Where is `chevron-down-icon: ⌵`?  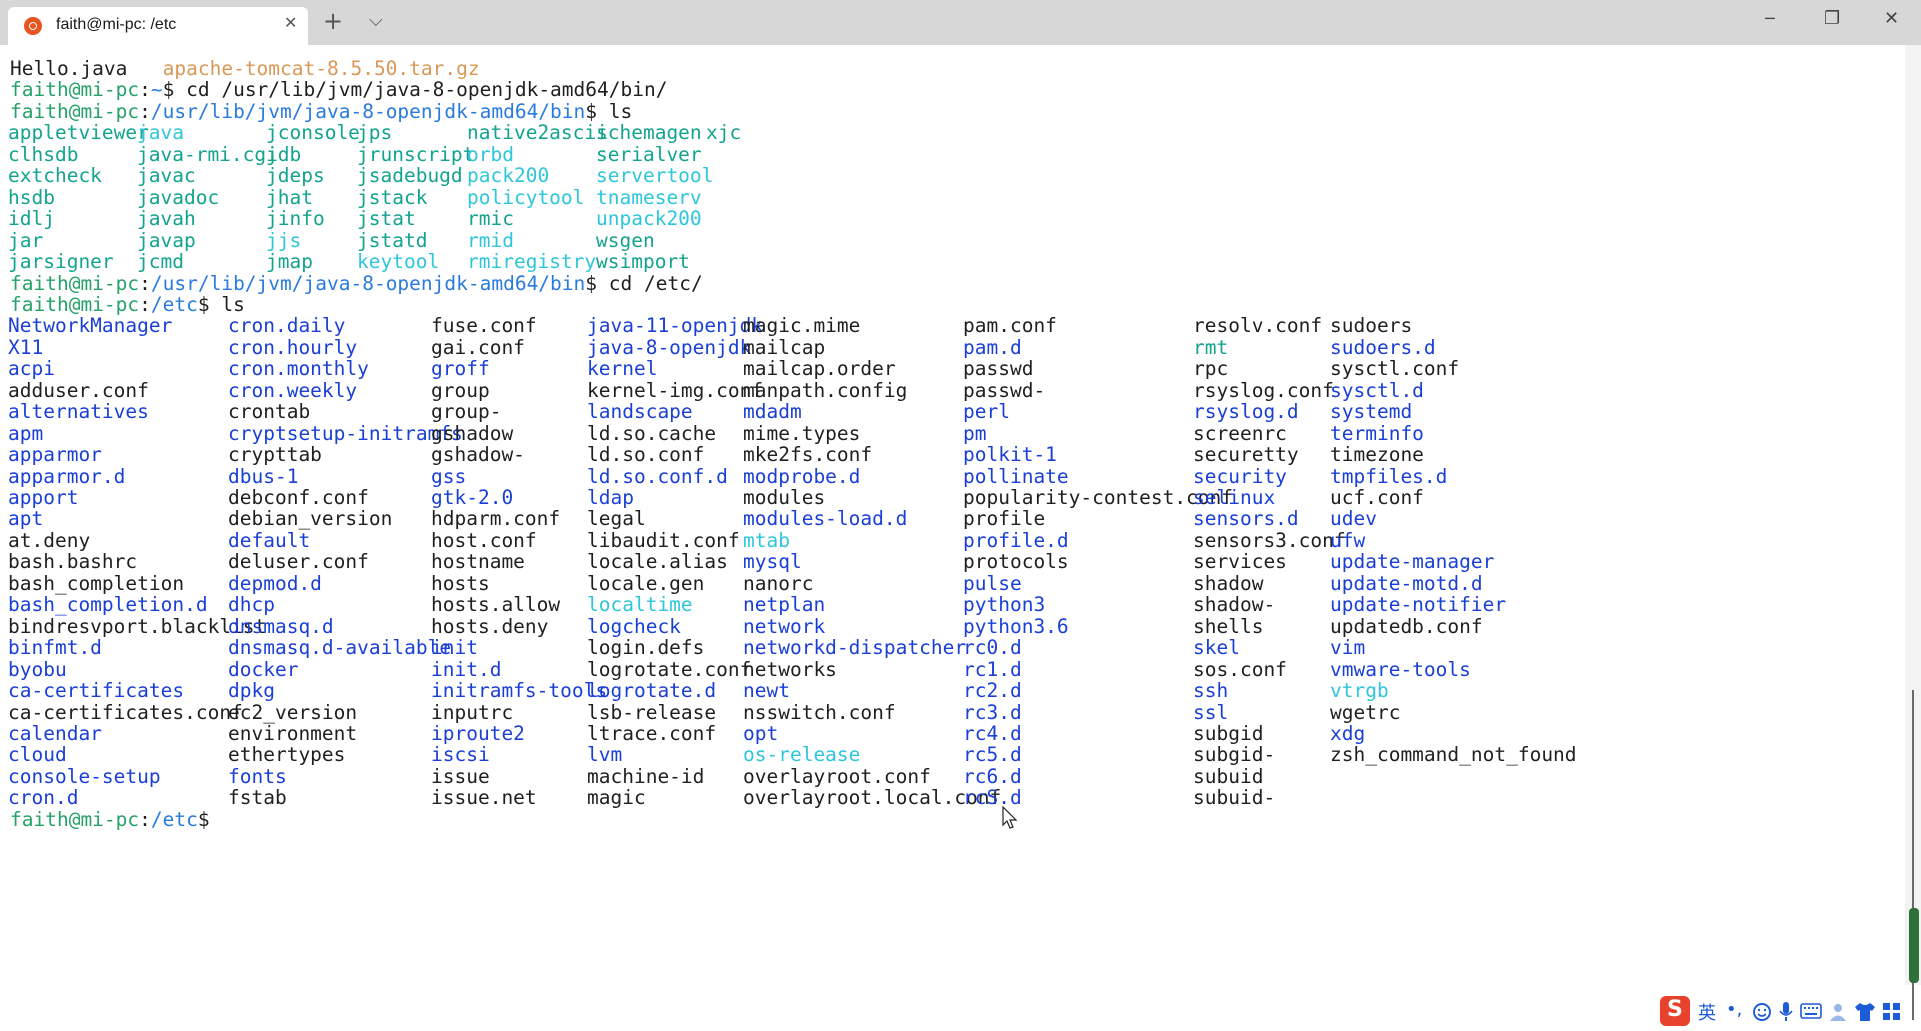 chevron-down-icon: ⌵ is located at coordinates (376, 20).